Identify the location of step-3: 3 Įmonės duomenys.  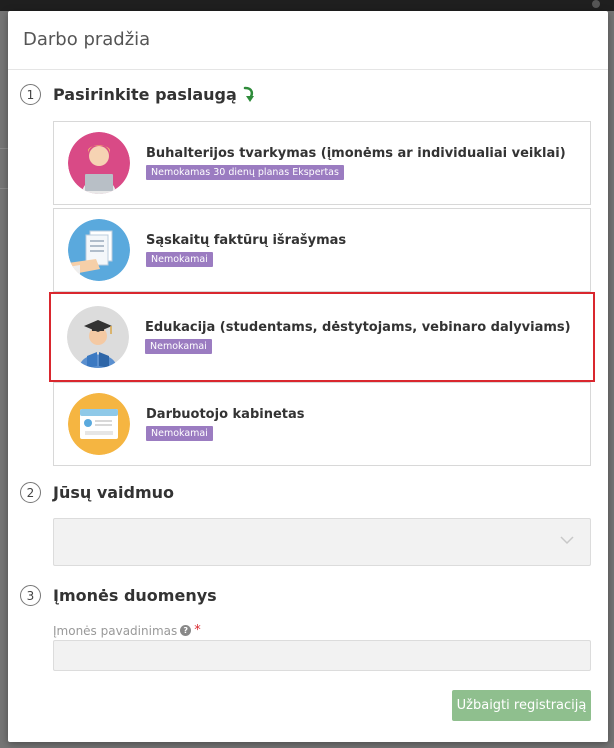
(118, 595).